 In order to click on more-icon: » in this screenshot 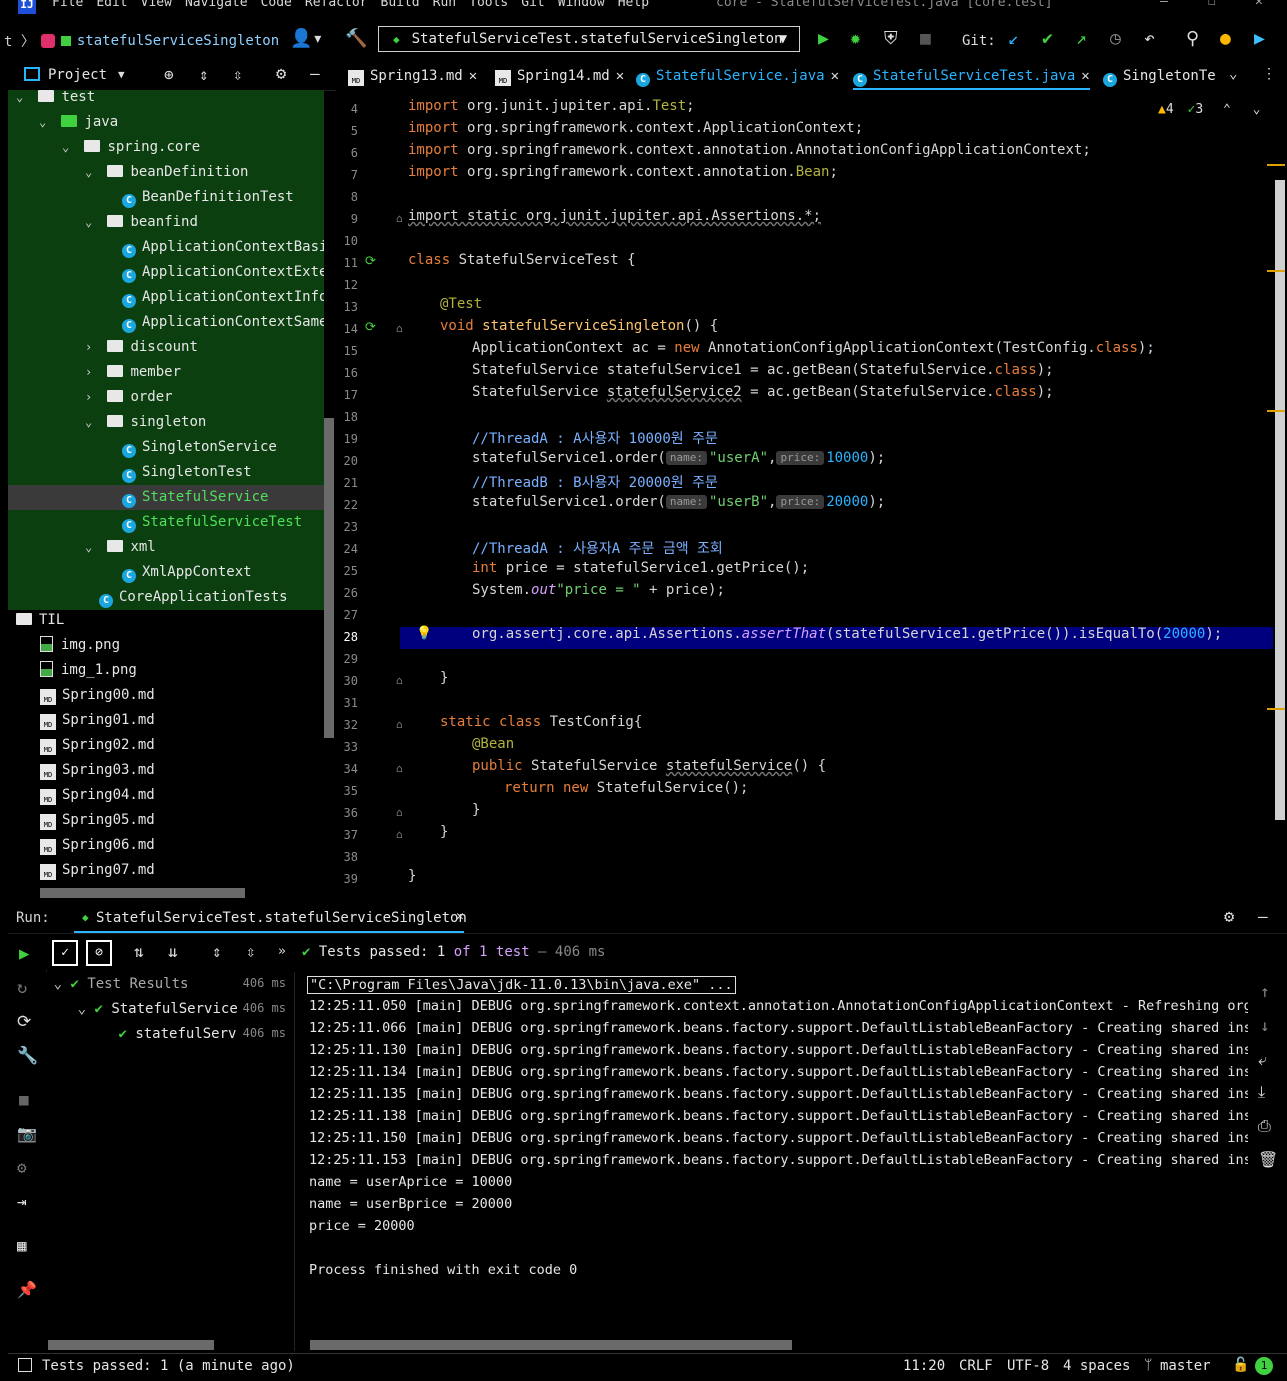, I will do `click(282, 951)`.